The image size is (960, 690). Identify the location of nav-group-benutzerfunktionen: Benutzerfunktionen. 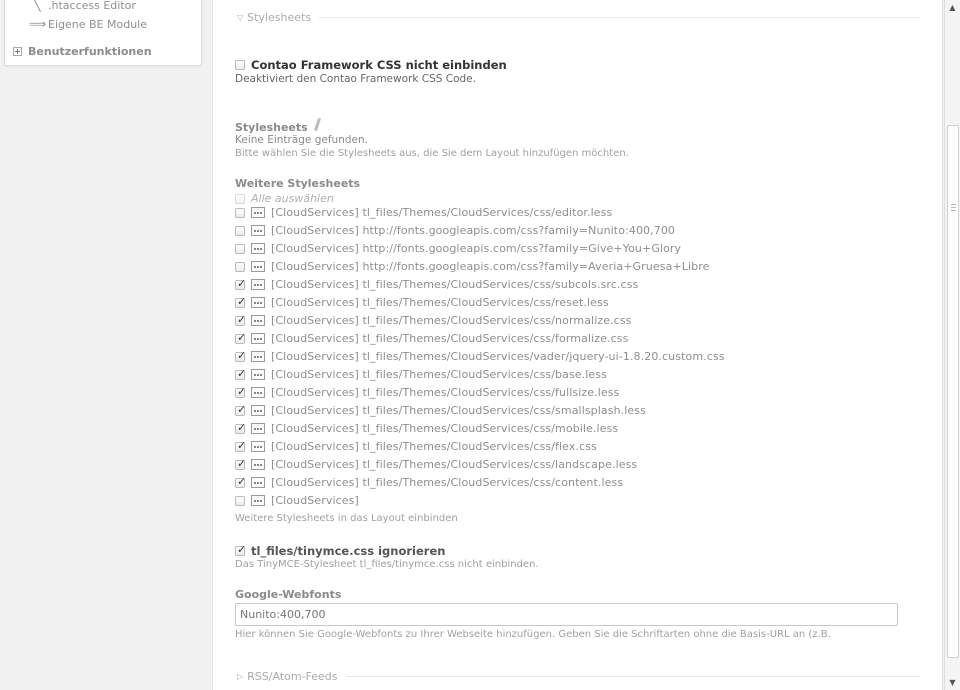
(82, 51).